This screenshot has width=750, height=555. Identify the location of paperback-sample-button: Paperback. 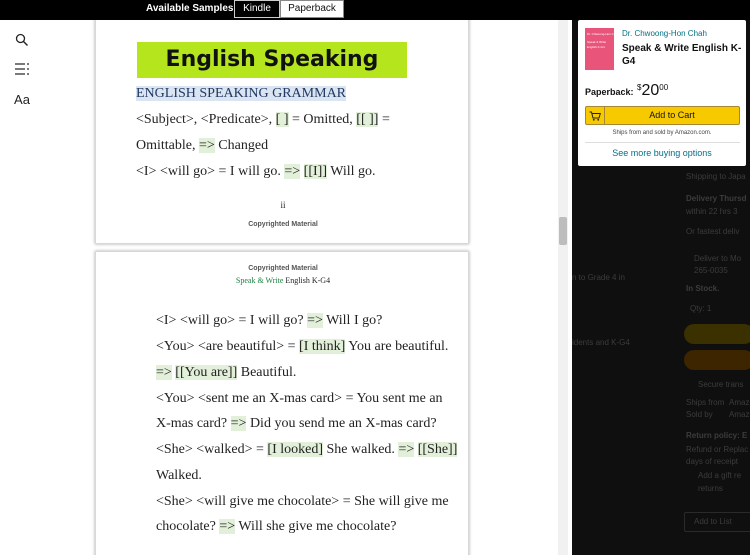
(312, 9).